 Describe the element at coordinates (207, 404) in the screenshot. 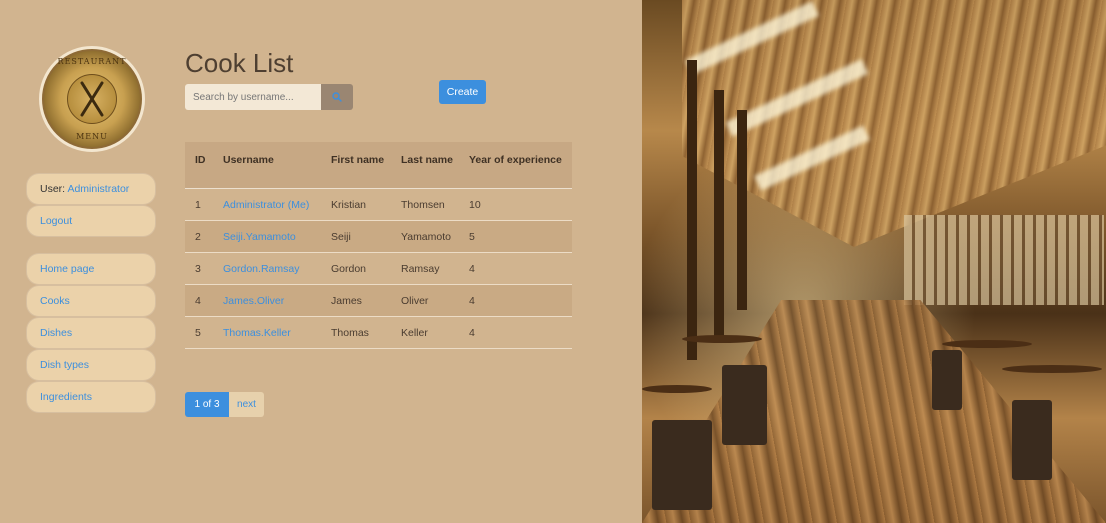

I see `pagination-current: 1 of 3` at that location.